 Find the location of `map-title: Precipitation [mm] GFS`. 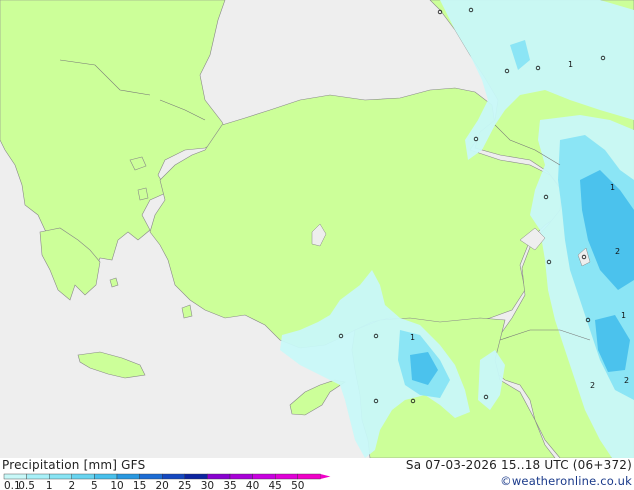

map-title: Precipitation [mm] GFS is located at coordinates (74, 465).